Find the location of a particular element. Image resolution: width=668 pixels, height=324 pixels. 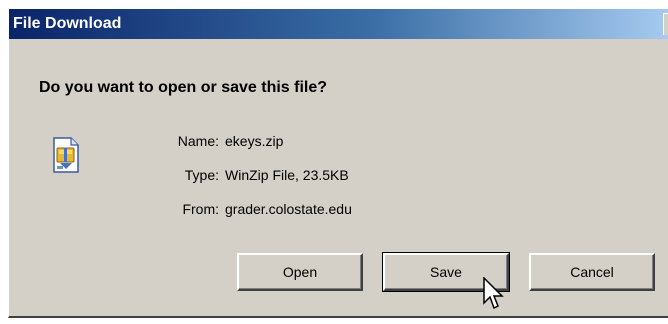

open-button-label: Open is located at coordinates (300, 272).